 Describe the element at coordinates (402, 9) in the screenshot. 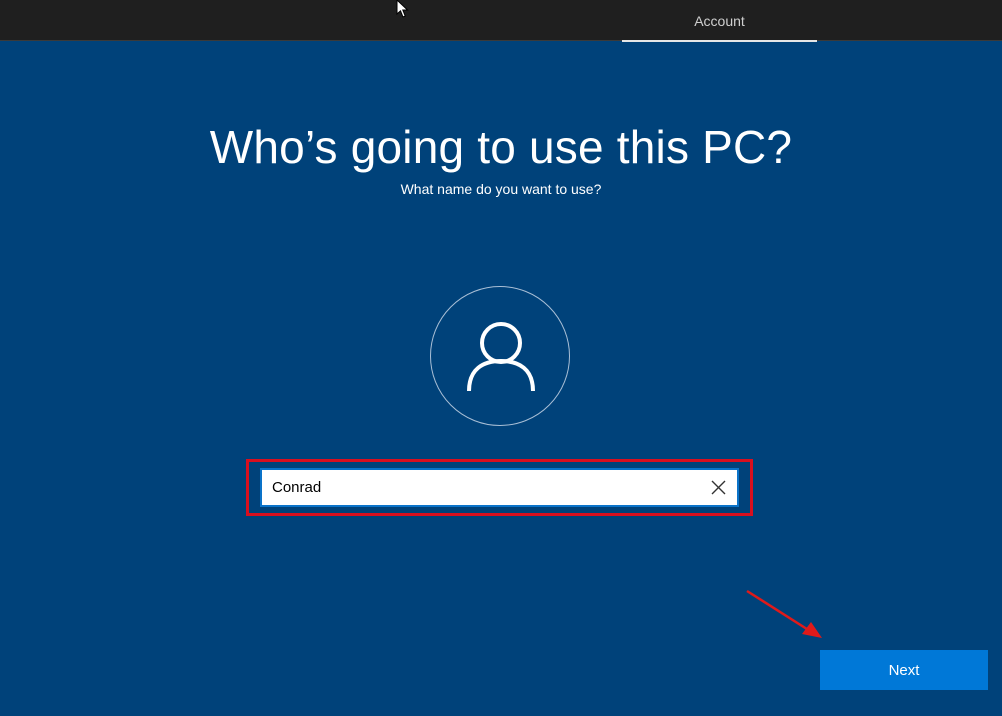

I see `mouse-cursor-icon` at that location.